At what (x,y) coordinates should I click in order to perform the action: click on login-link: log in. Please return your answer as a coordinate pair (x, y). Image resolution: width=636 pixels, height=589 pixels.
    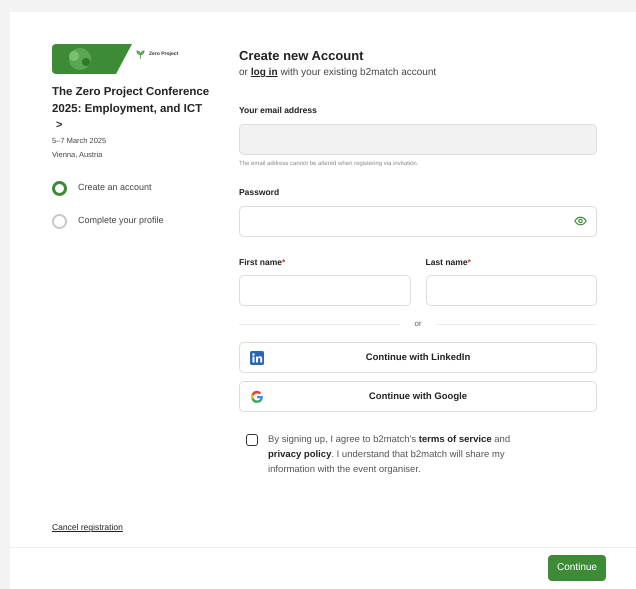
    Looking at the image, I should click on (264, 72).